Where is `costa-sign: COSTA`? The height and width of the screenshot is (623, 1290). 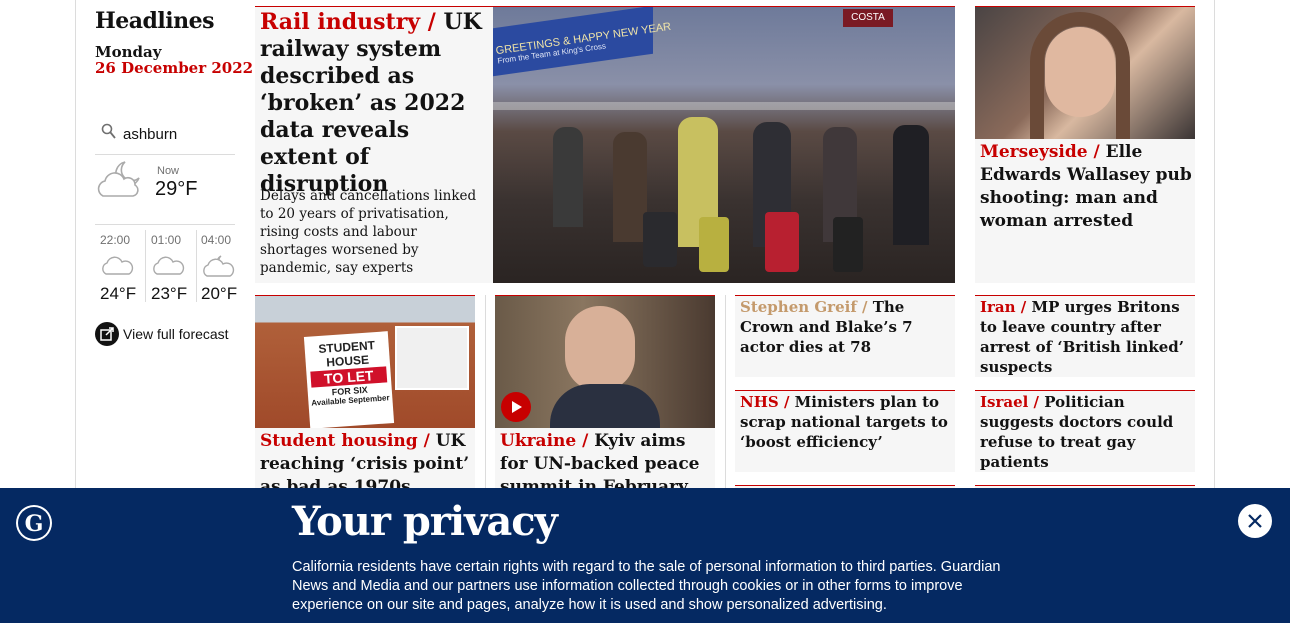
costa-sign: COSTA is located at coordinates (868, 18).